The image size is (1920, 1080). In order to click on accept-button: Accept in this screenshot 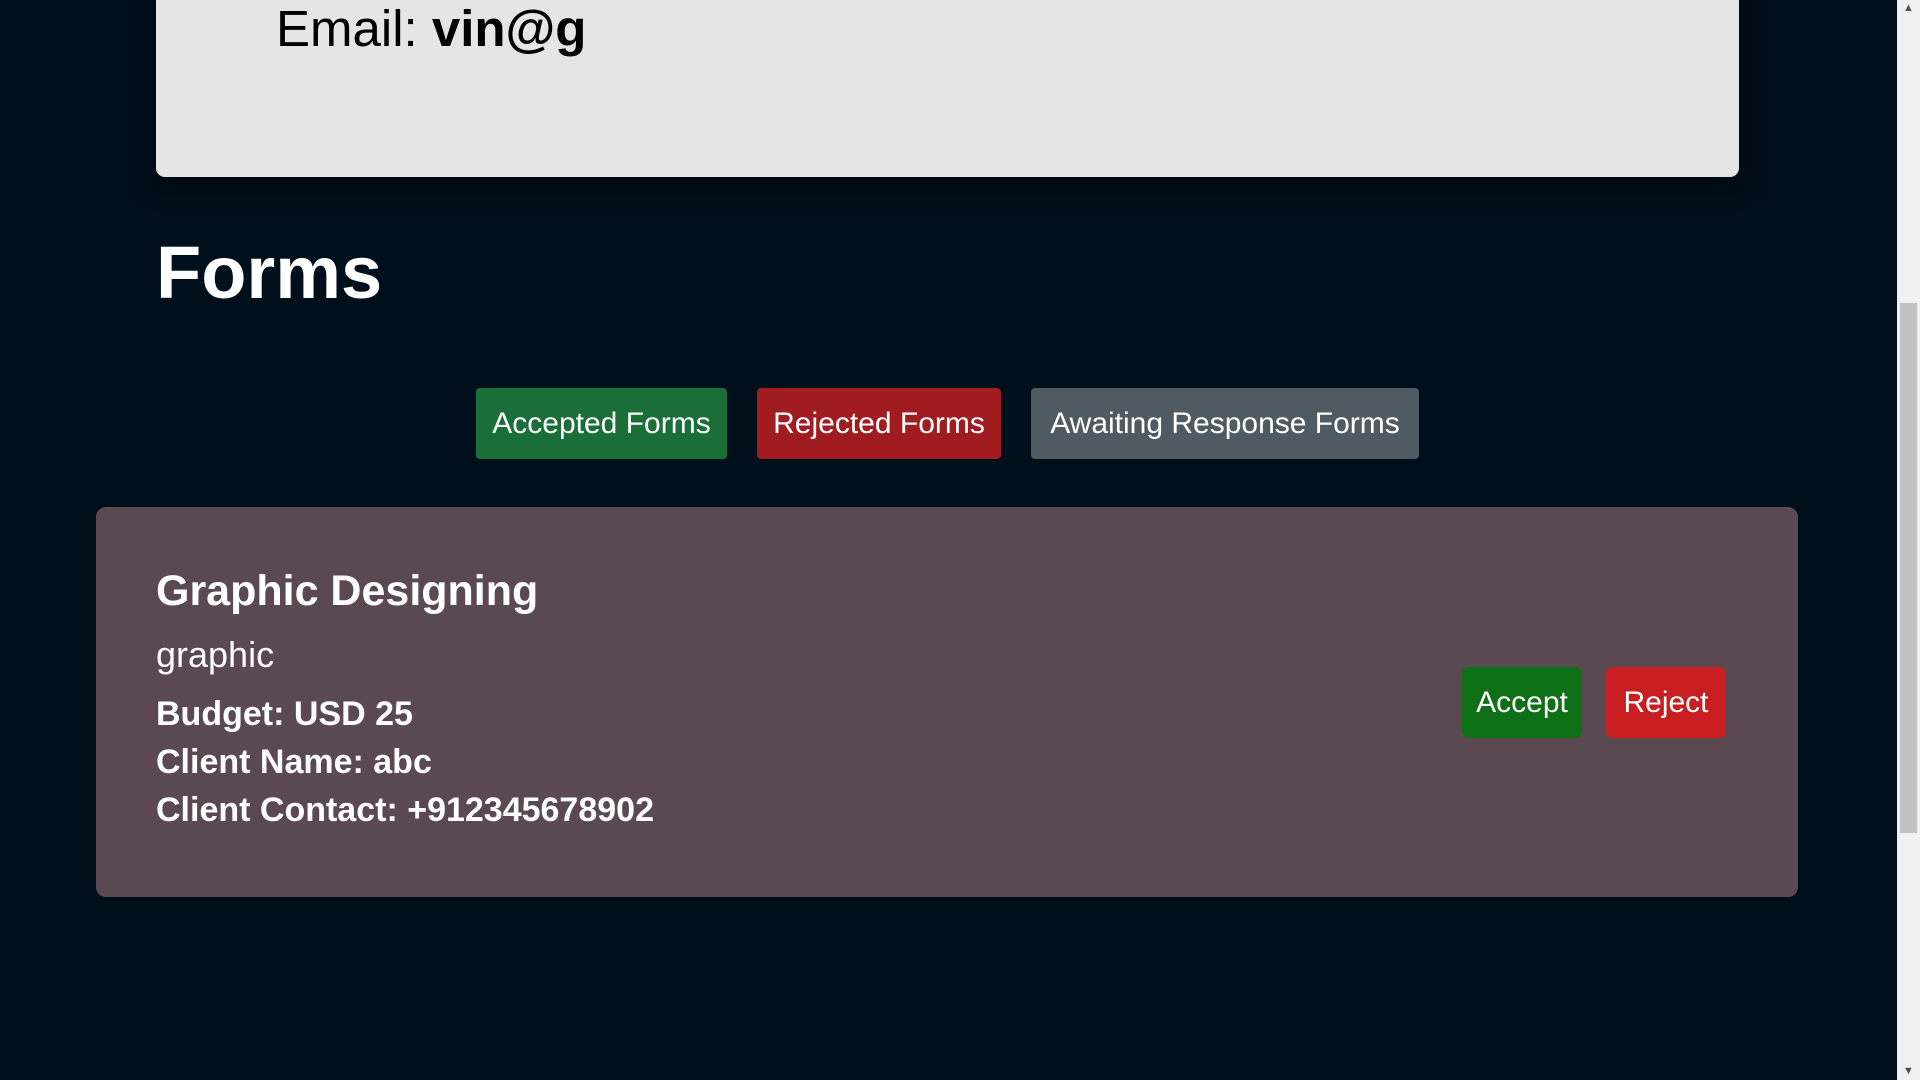, I will do `click(1522, 702)`.